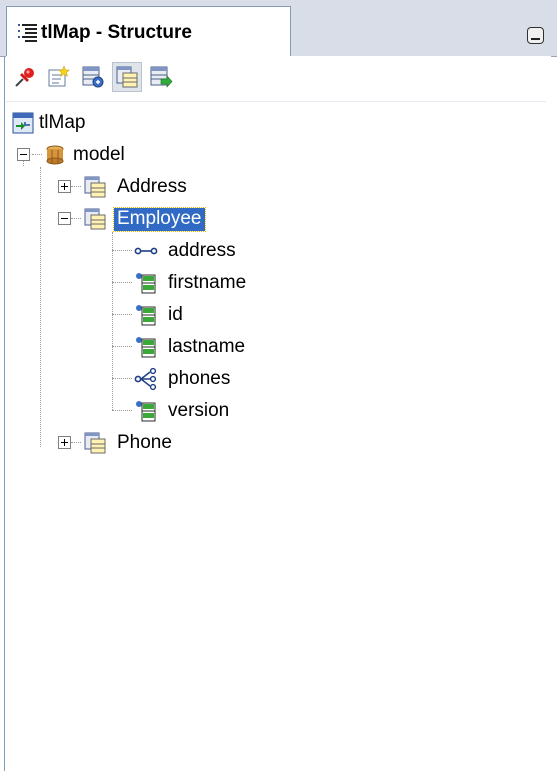  What do you see at coordinates (207, 282) in the screenshot?
I see `tree-node-label: firstname` at bounding box center [207, 282].